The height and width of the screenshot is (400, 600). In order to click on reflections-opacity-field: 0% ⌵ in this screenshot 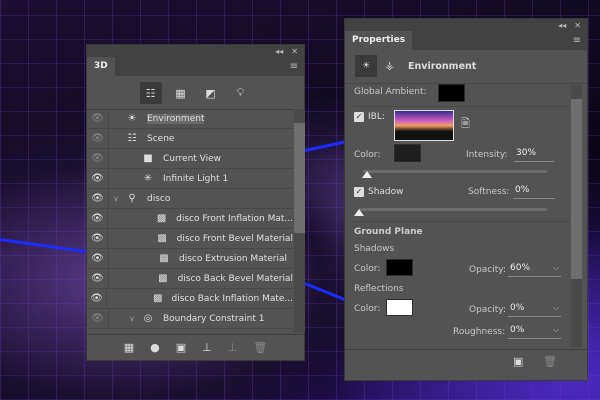, I will do `click(534, 310)`.